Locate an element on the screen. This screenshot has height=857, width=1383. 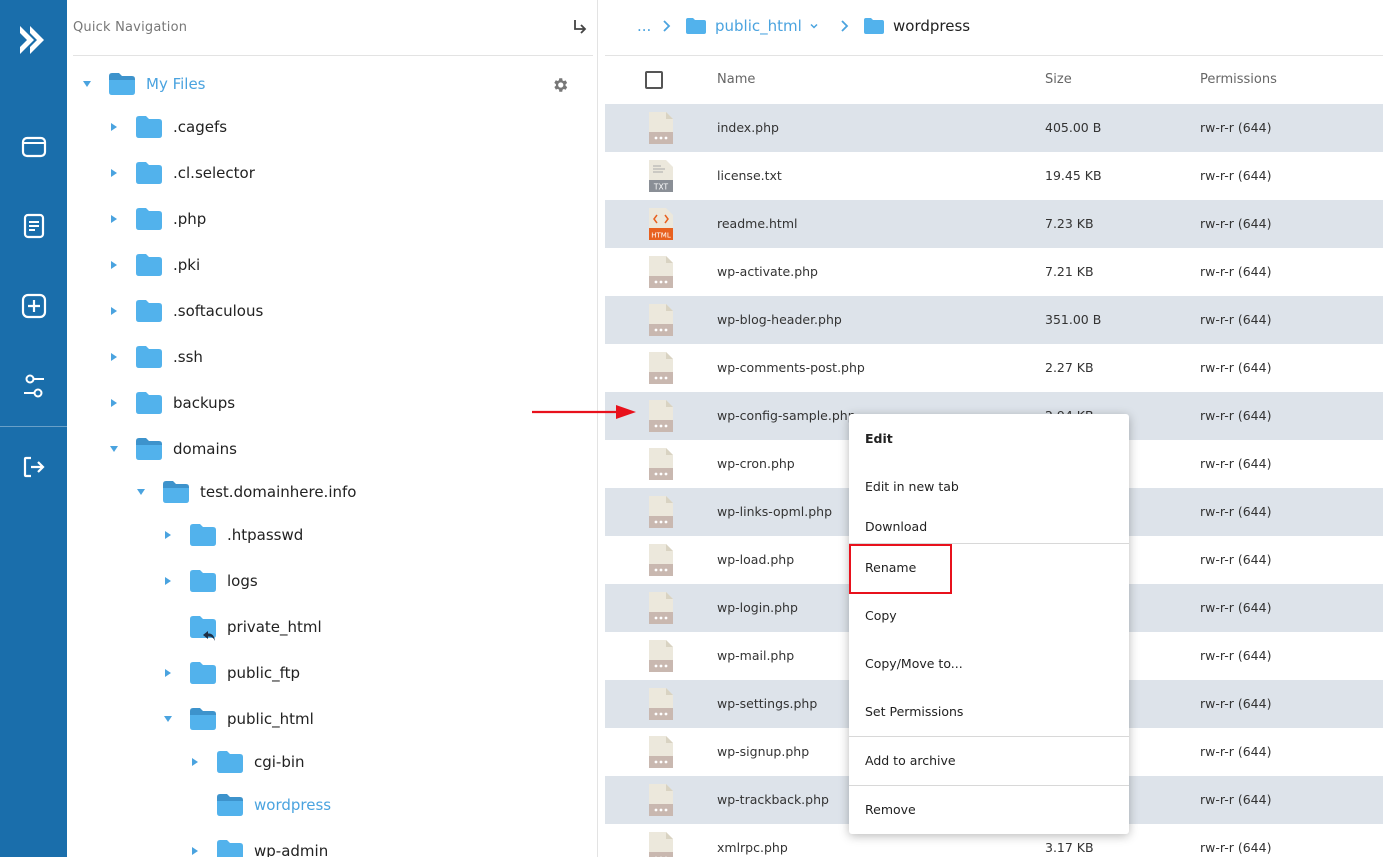
breadcrumb-public-html: public_html is located at coordinates (752, 26).